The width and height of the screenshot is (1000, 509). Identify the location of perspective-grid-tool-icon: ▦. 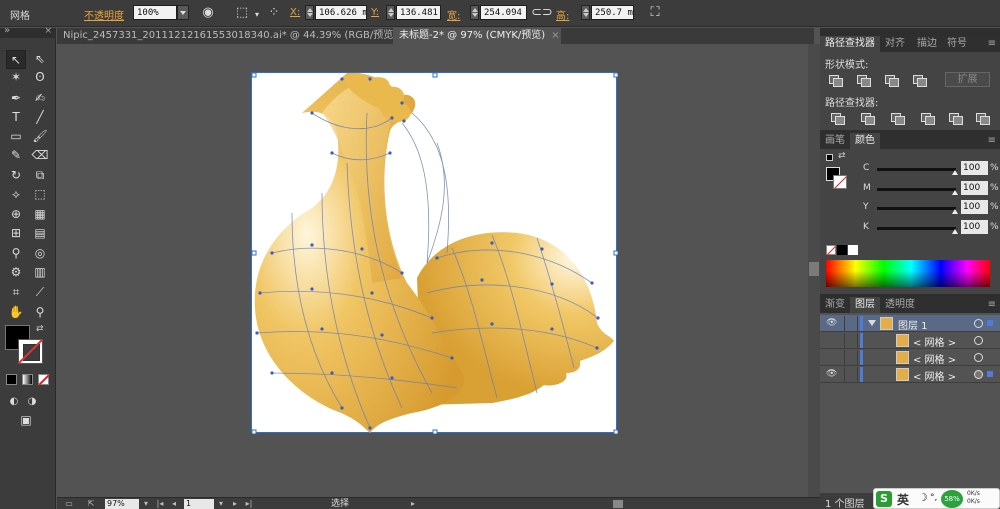
(40, 214).